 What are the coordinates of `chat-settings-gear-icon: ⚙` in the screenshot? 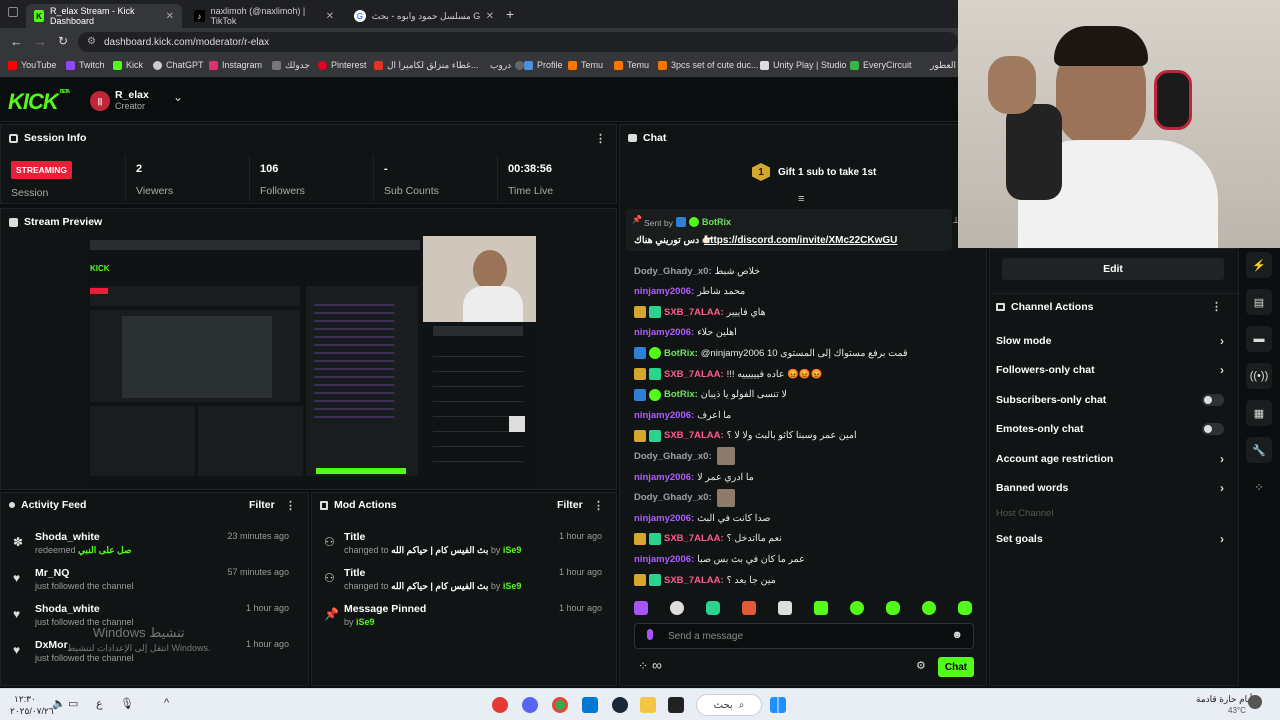 It's located at (921, 665).